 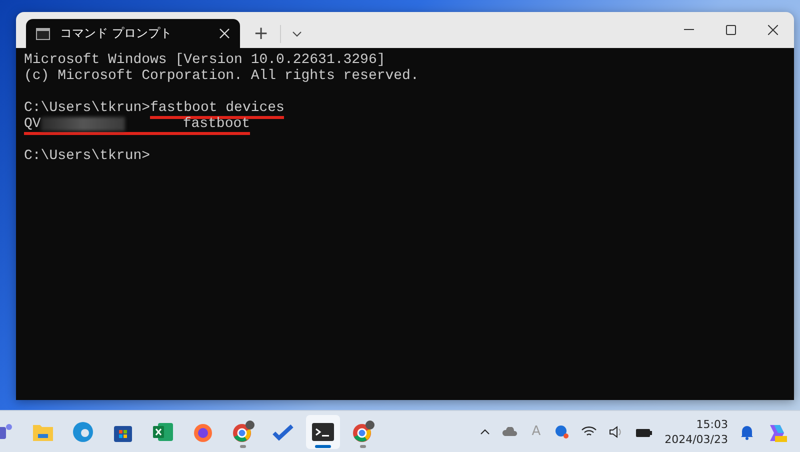 I want to click on close-tab-icon, so click(x=224, y=33).